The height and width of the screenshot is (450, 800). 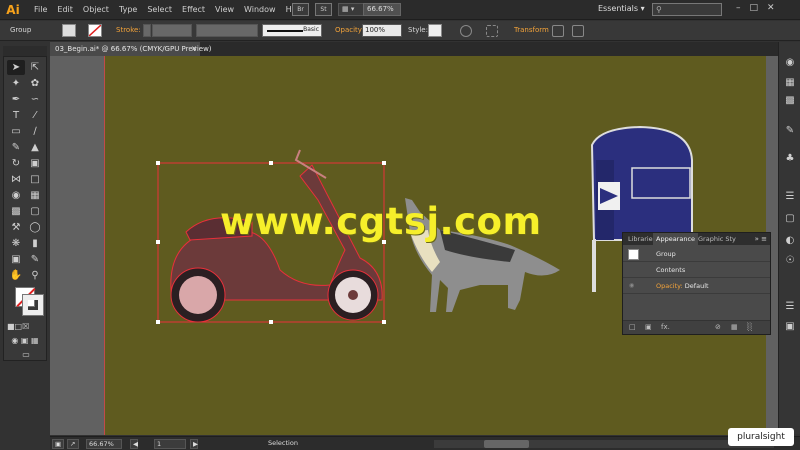 I want to click on row-label-opacity: Opacity: Default, so click(x=682, y=286).